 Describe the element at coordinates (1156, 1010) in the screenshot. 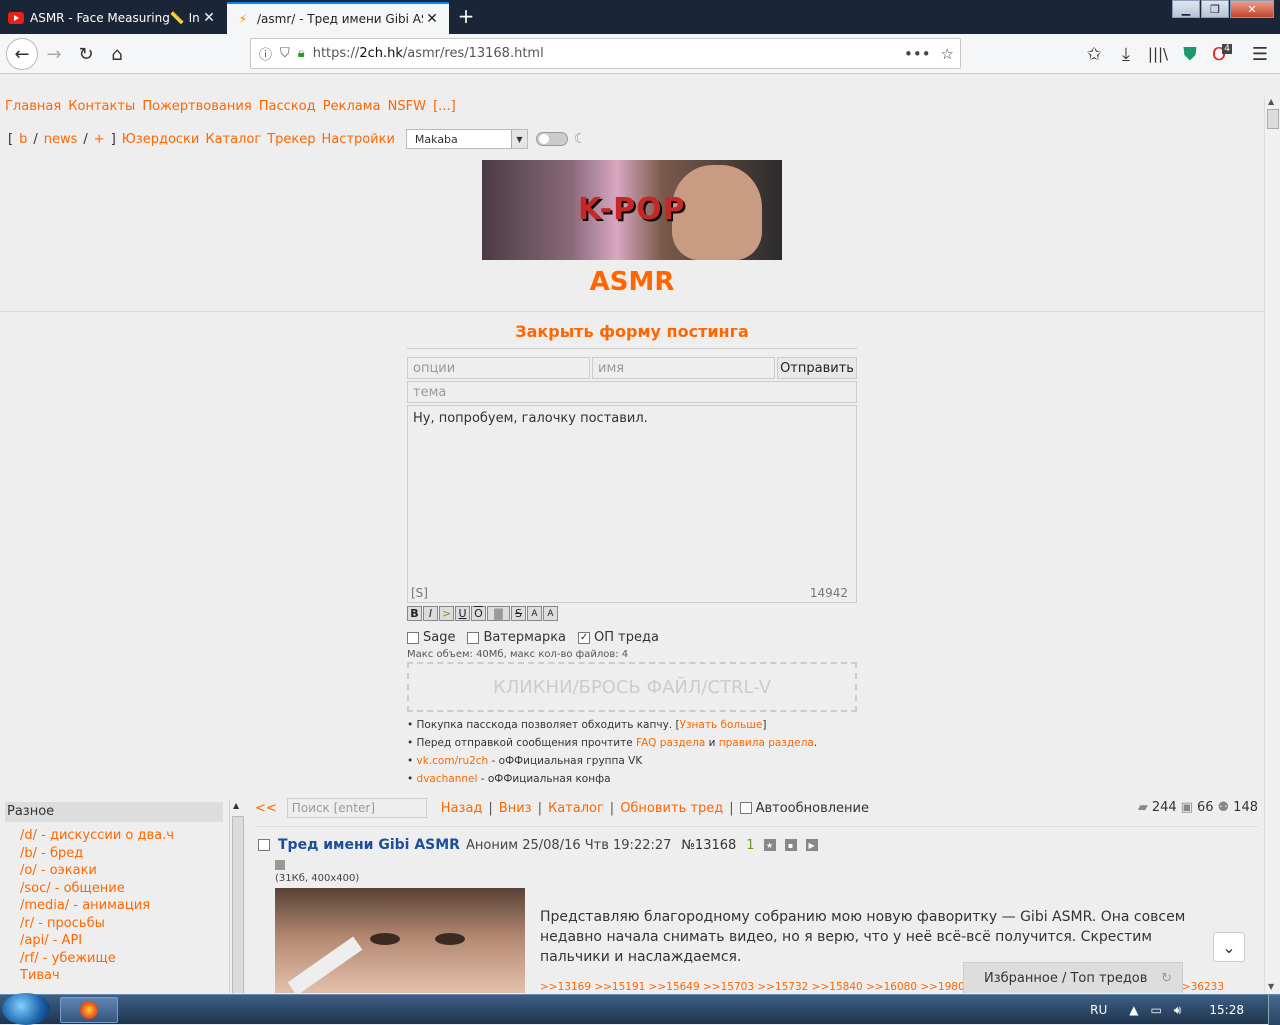

I see `network-icon: ▭` at that location.